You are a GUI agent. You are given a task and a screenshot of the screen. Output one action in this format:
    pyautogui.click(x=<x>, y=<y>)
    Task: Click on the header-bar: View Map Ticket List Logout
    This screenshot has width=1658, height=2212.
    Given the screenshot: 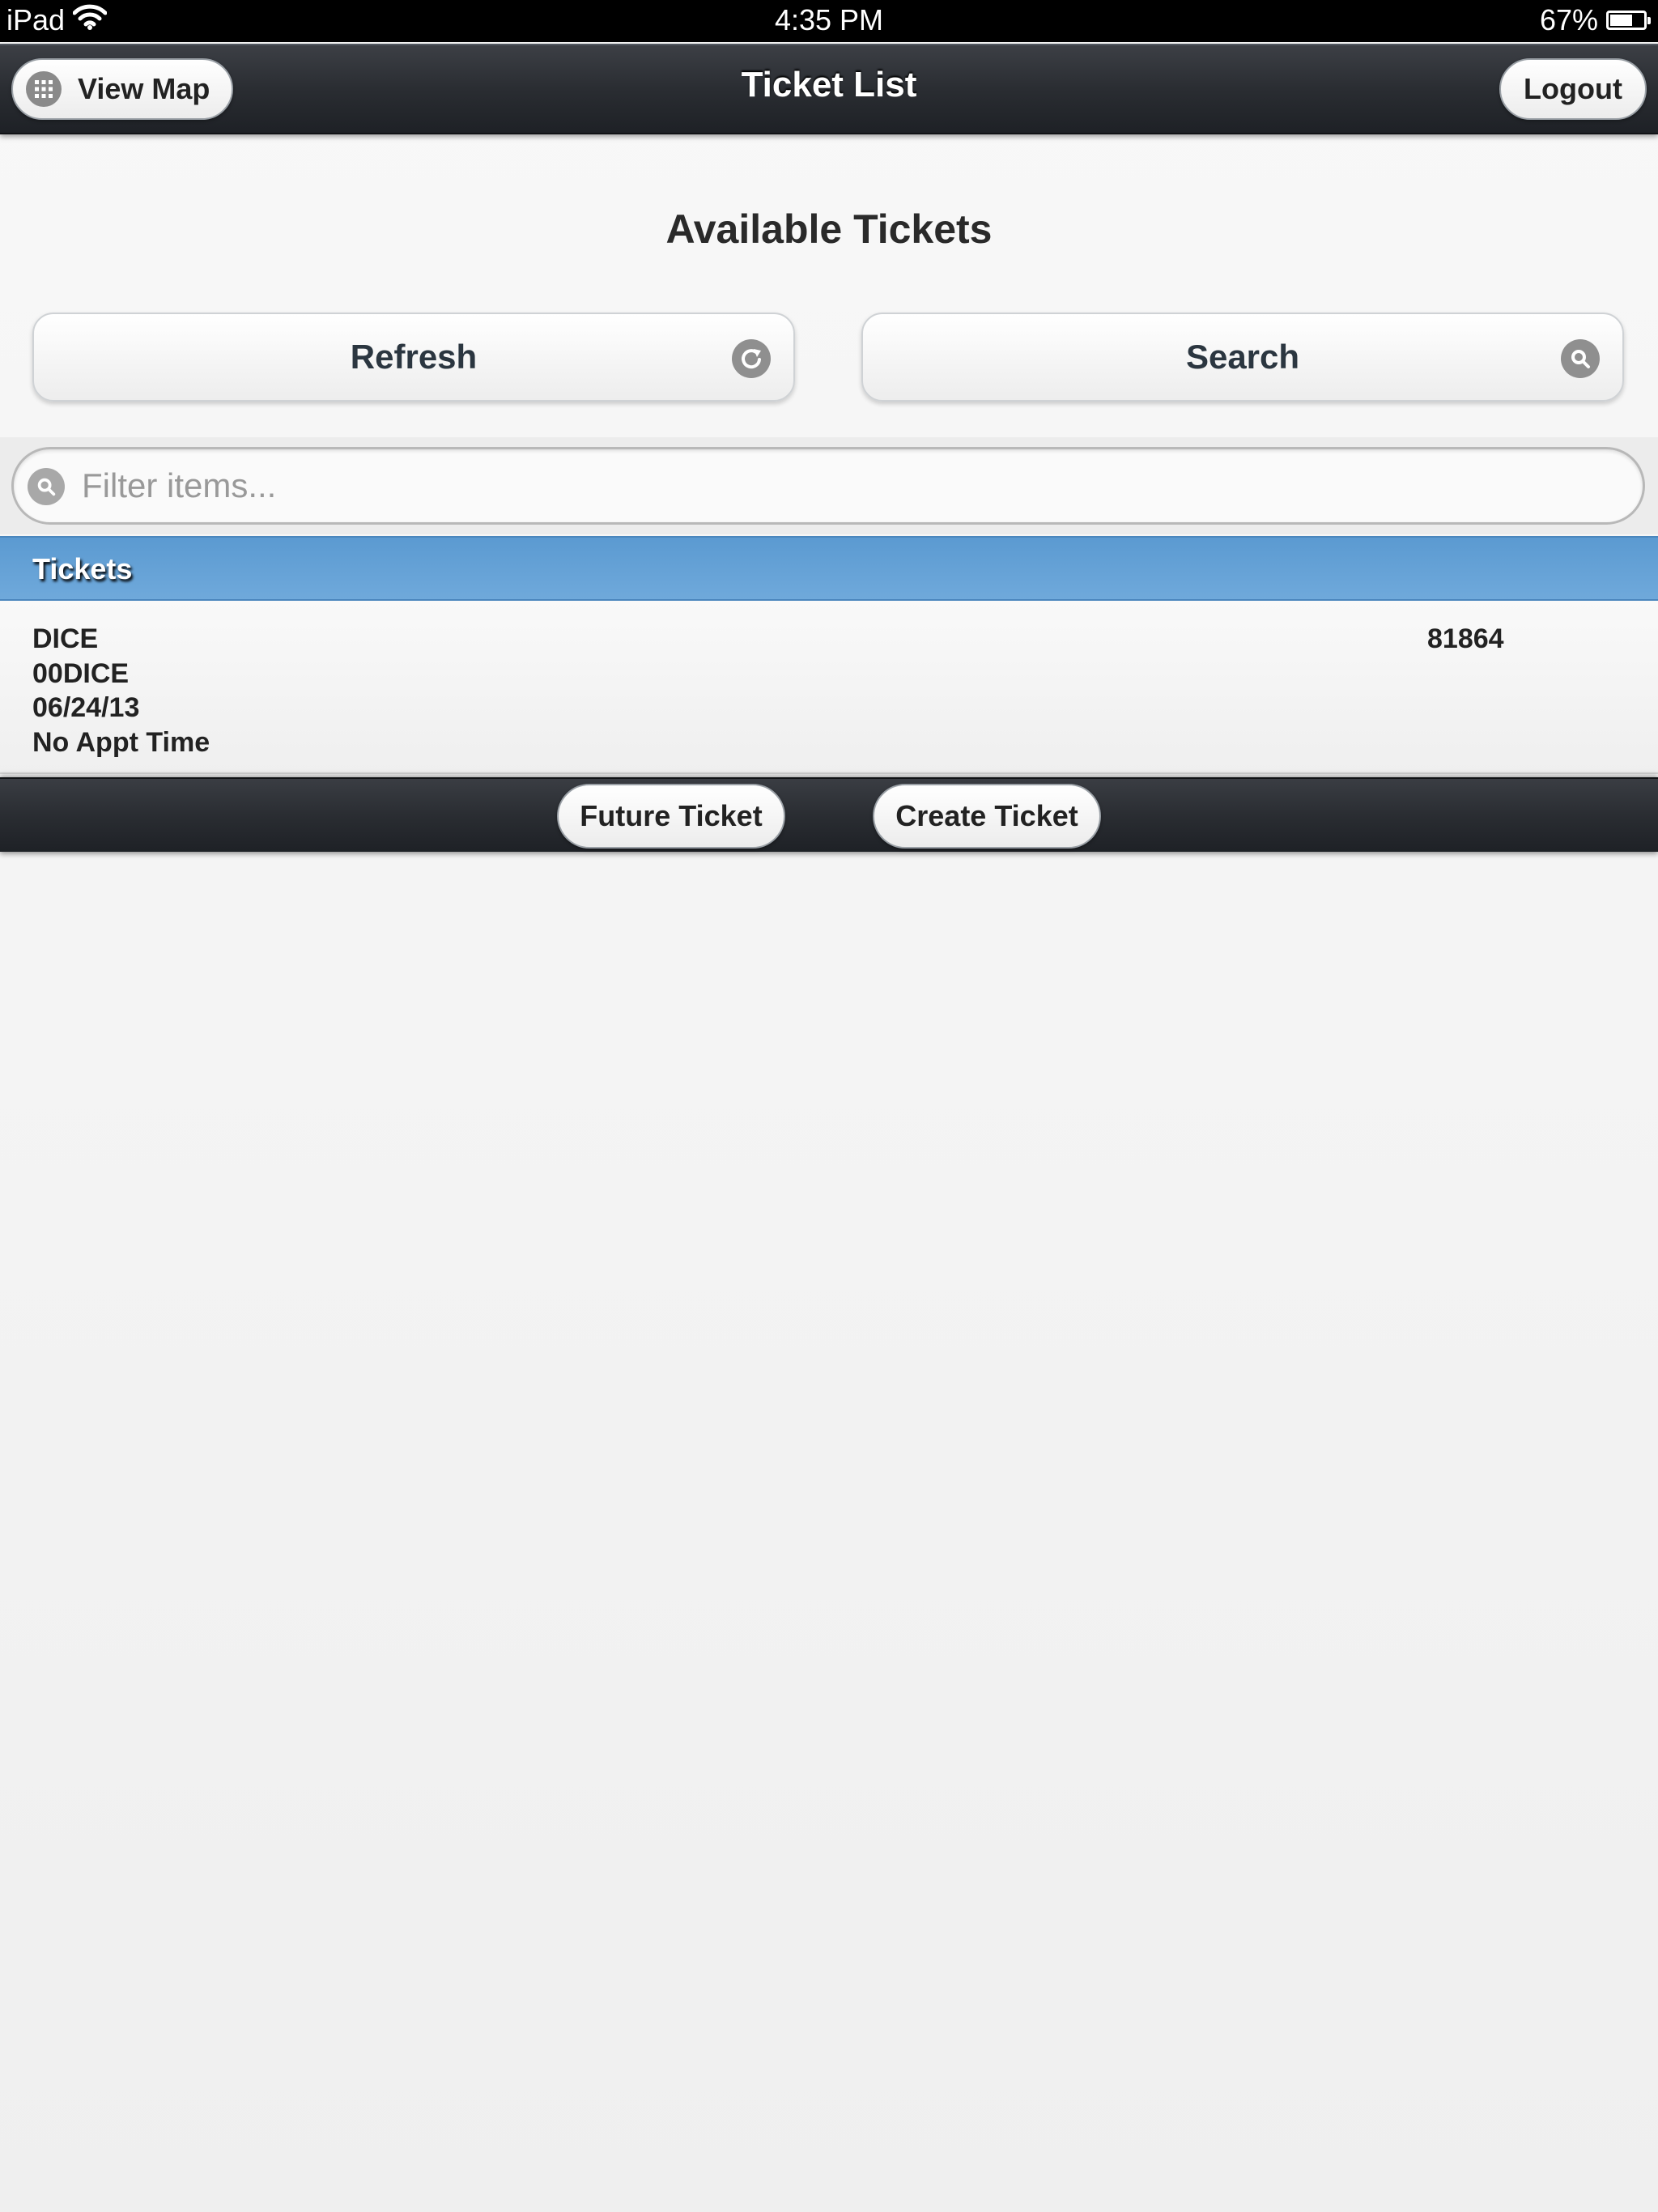 What is the action you would take?
    pyautogui.click(x=829, y=89)
    